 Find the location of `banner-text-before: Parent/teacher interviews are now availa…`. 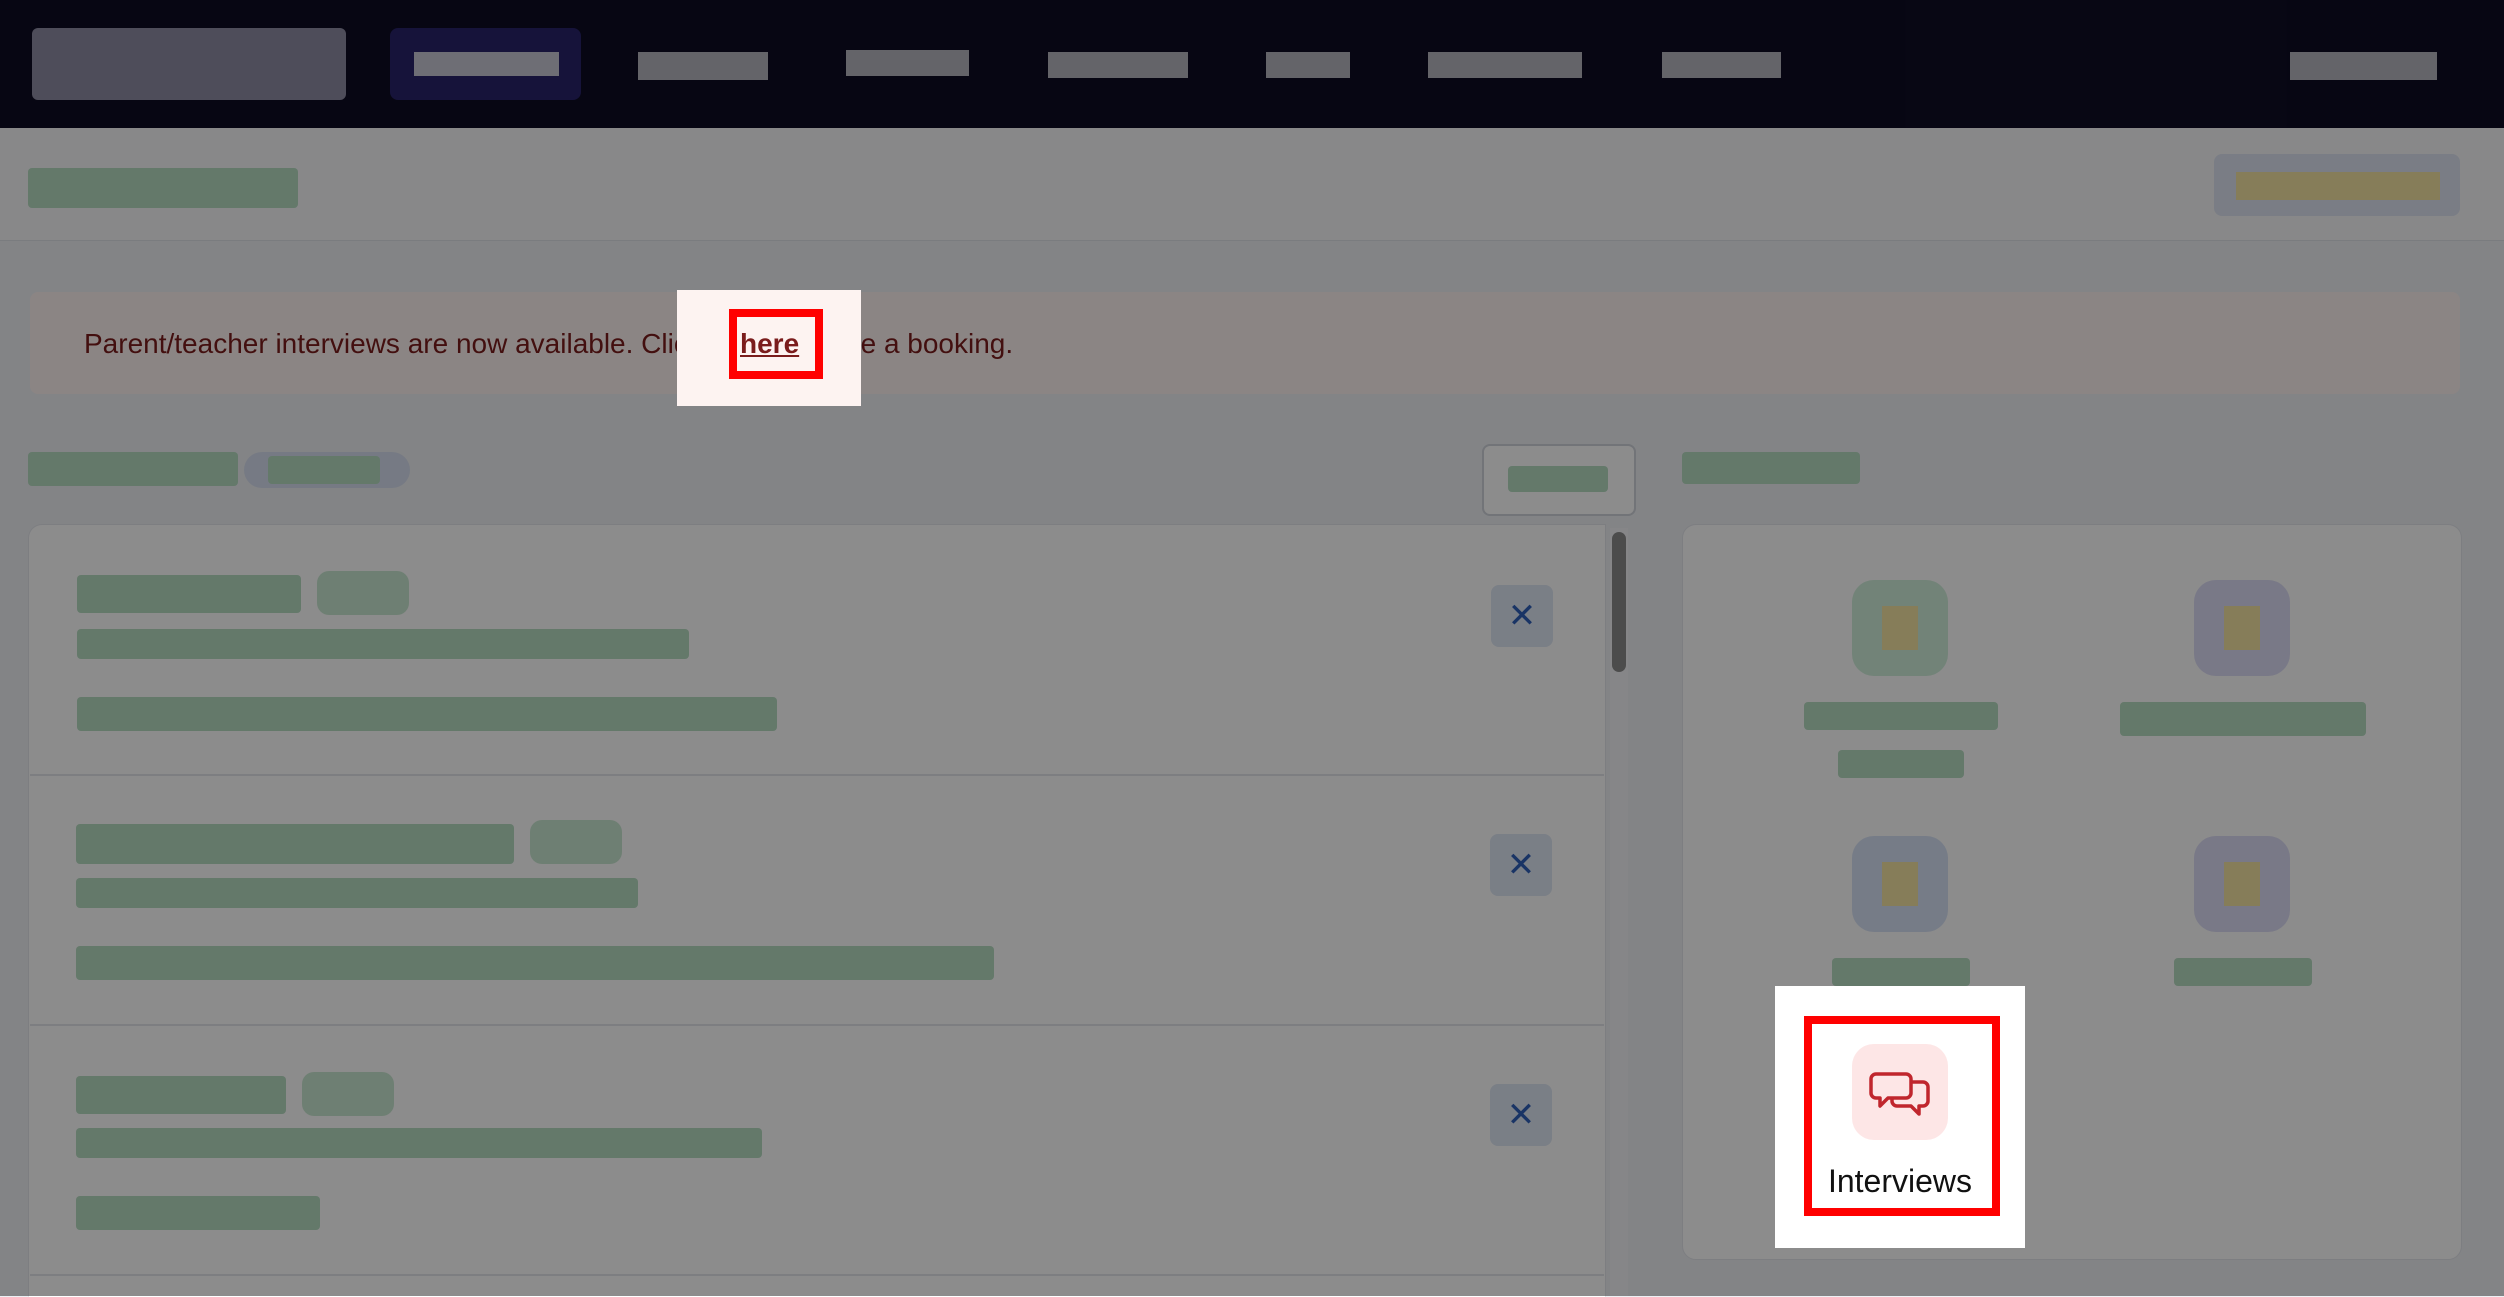

banner-text-before: Parent/teacher interviews are now availa… is located at coordinates (397, 343).